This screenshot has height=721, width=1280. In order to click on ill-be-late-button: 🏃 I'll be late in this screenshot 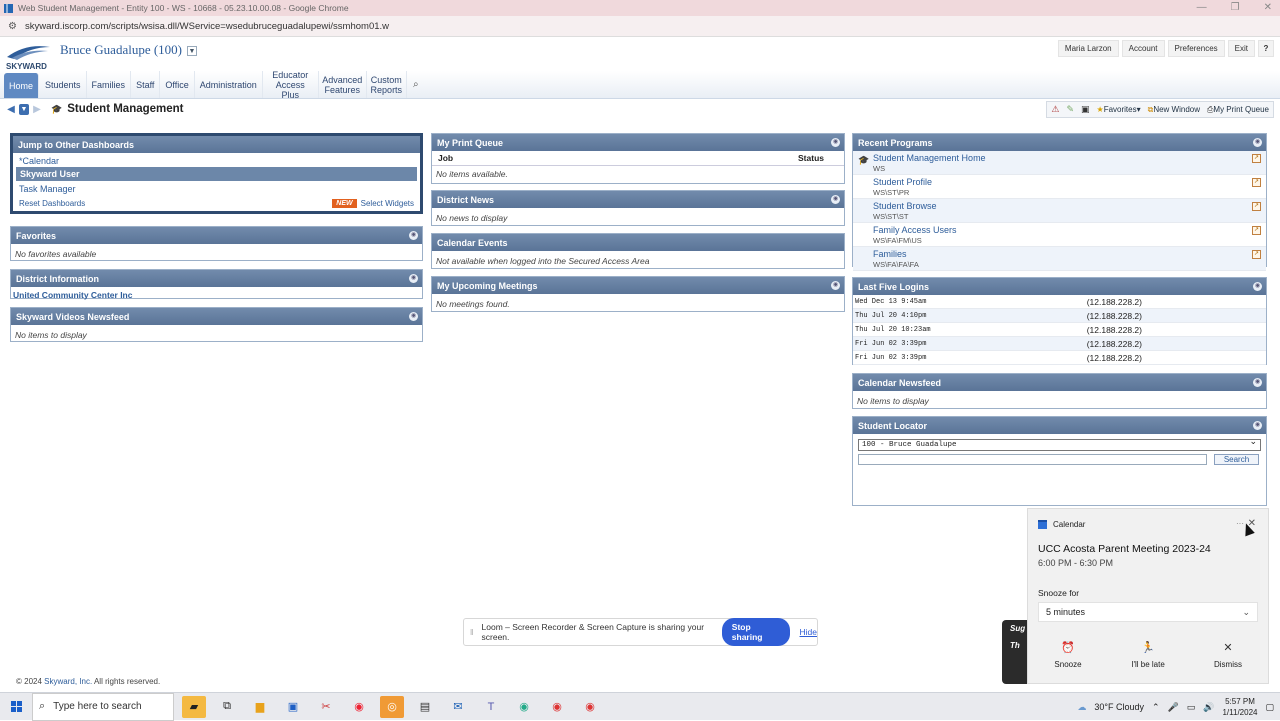, I will do `click(1148, 655)`.